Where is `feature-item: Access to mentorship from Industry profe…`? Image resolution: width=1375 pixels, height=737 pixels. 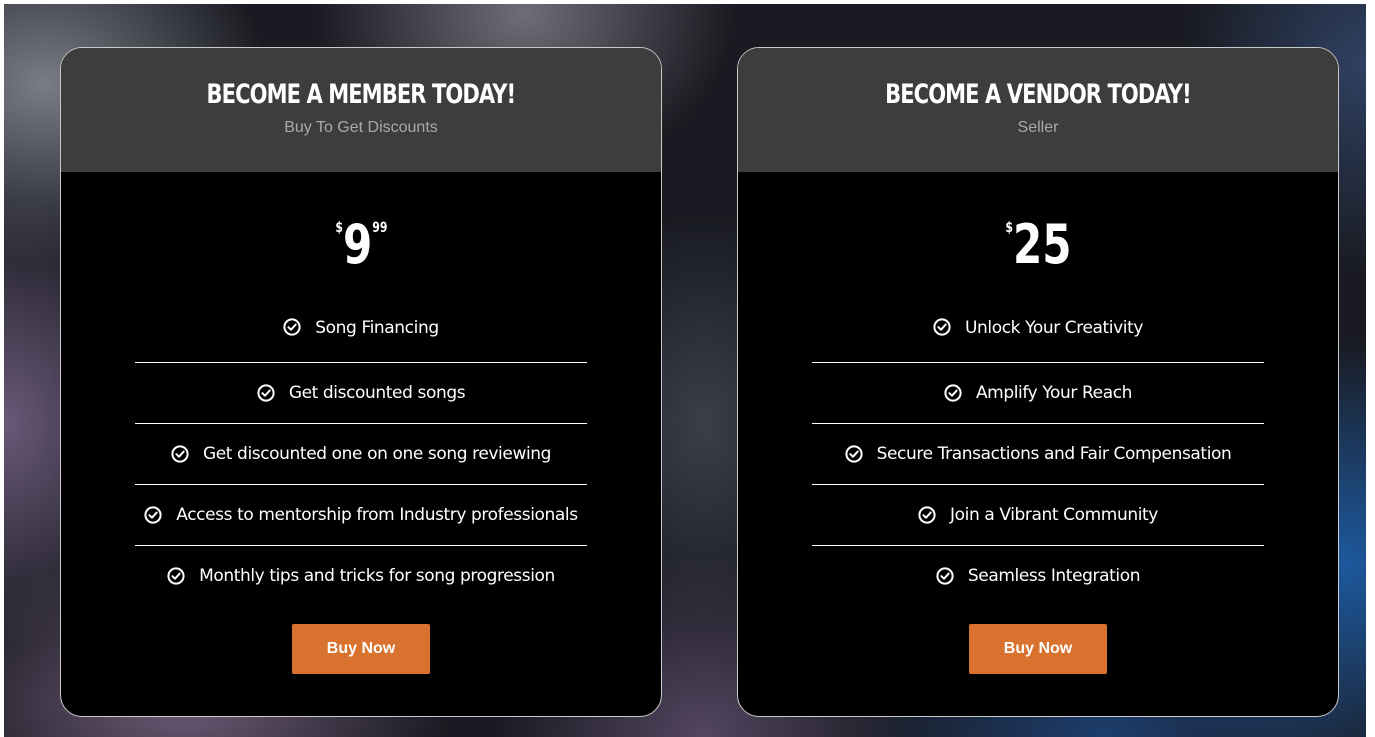
feature-item: Access to mentorship from Industry profe… is located at coordinates (361, 514).